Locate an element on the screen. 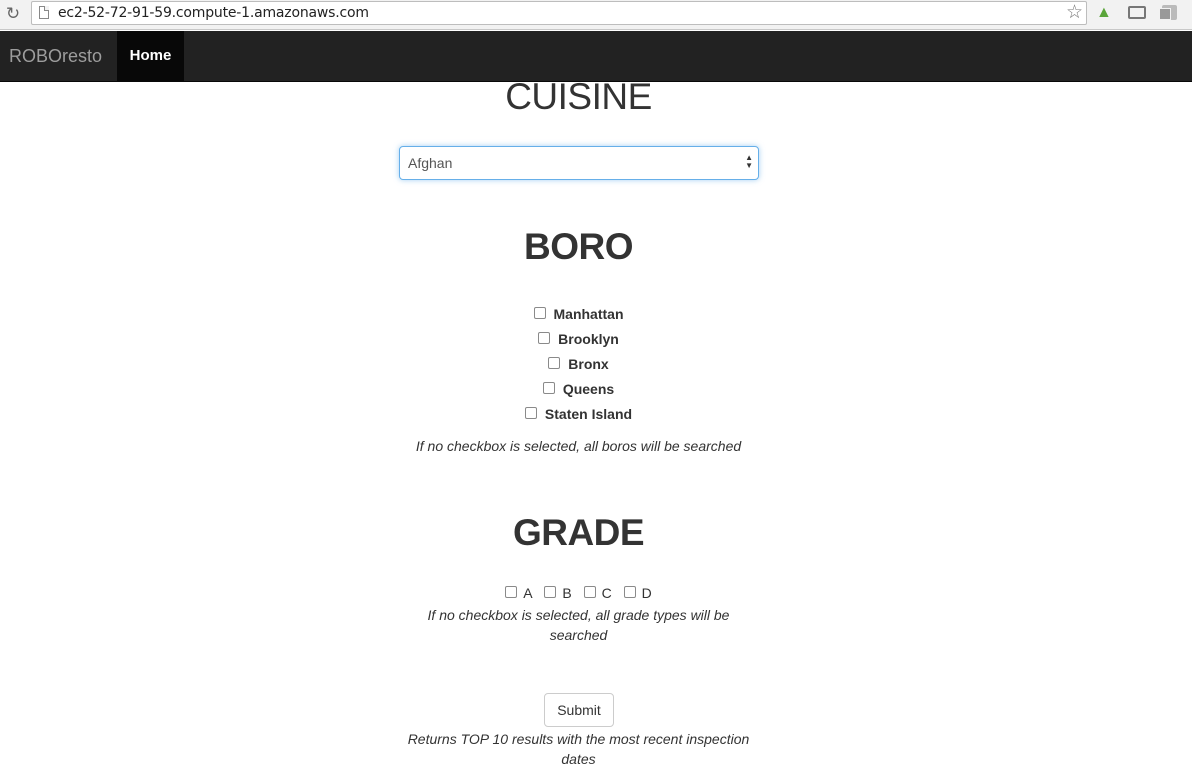 The width and height of the screenshot is (1192, 769). grade-option-a: A is located at coordinates (519, 593).